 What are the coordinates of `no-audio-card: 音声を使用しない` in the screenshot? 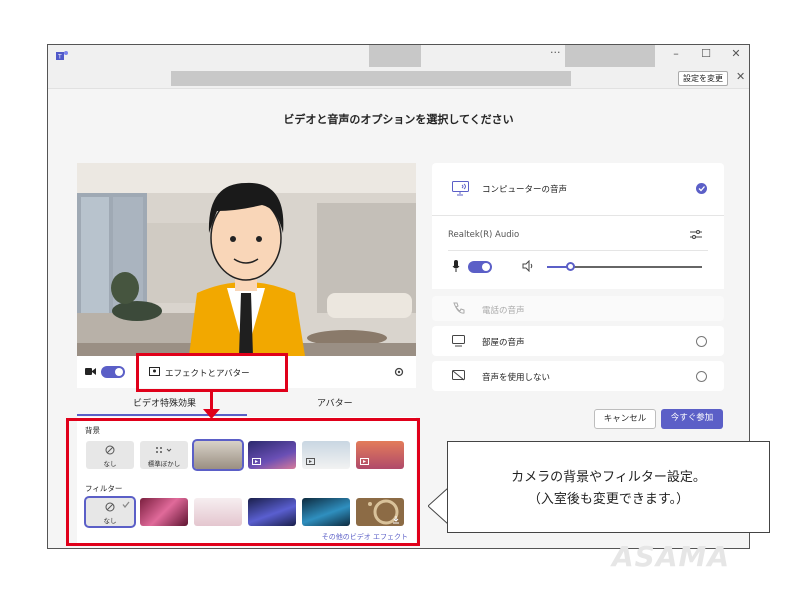 It's located at (578, 376).